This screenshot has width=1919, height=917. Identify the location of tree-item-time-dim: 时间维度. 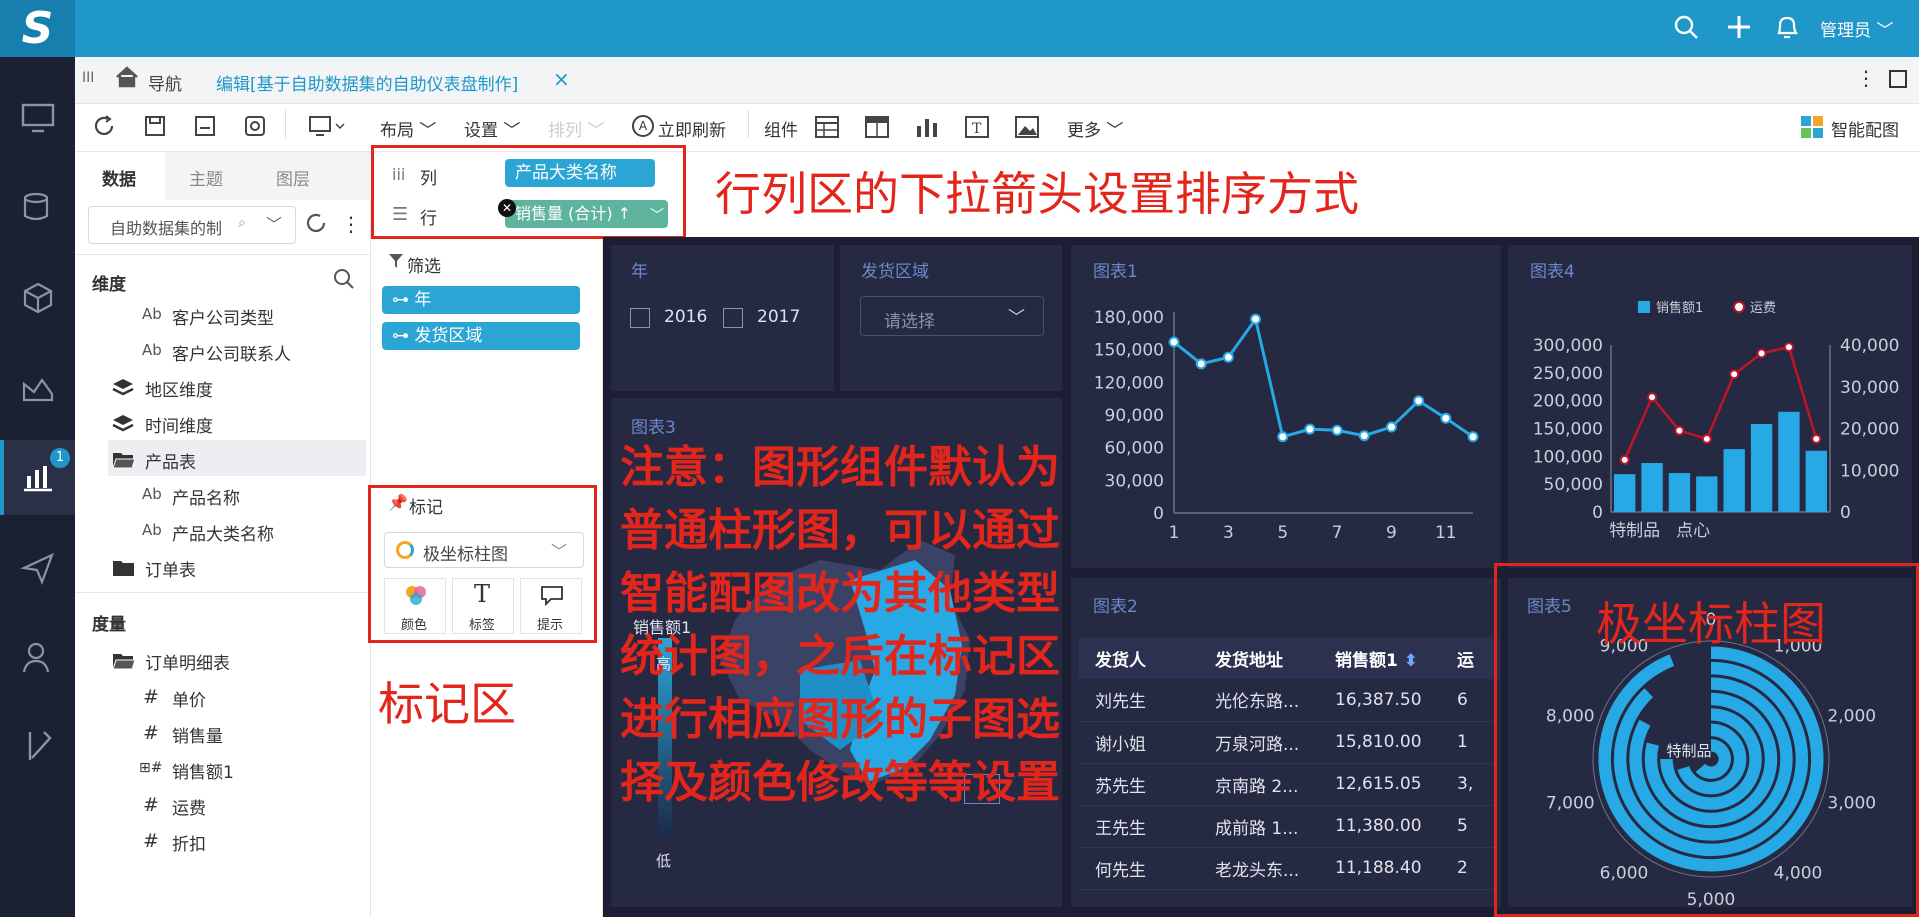
(179, 424).